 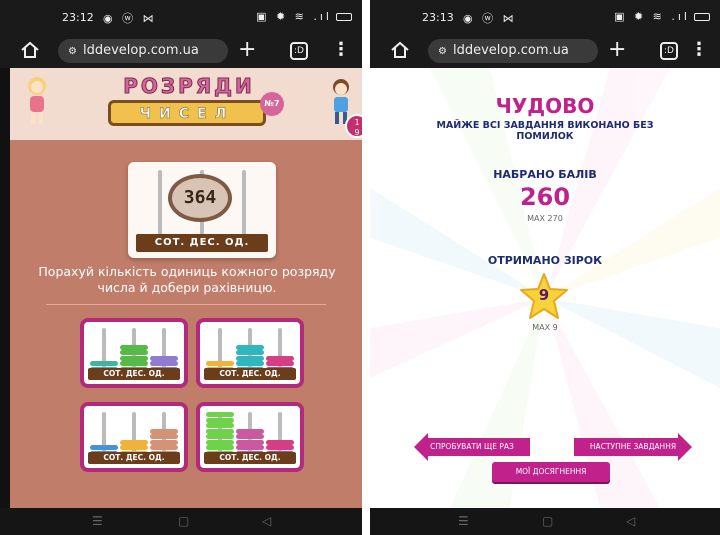 What do you see at coordinates (545, 197) in the screenshot?
I see `score-value: 260` at bounding box center [545, 197].